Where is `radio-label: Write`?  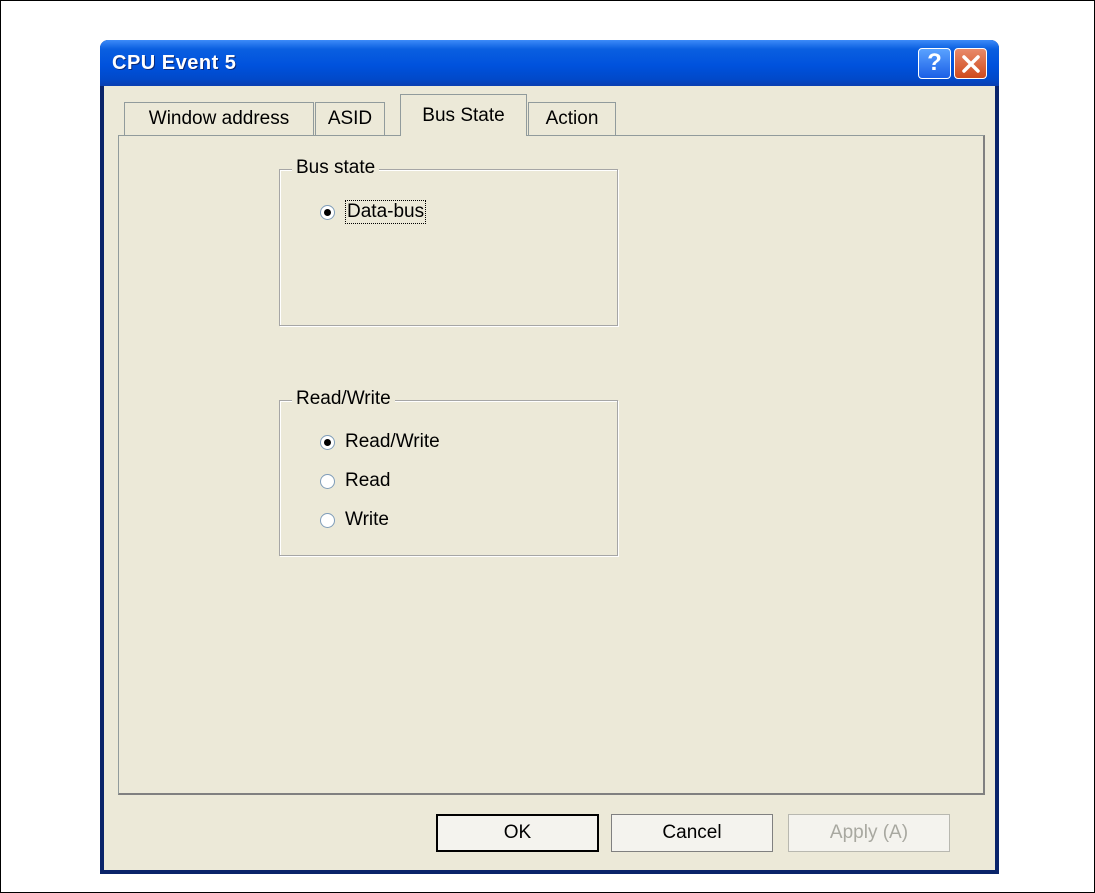
radio-label: Write is located at coordinates (367, 519).